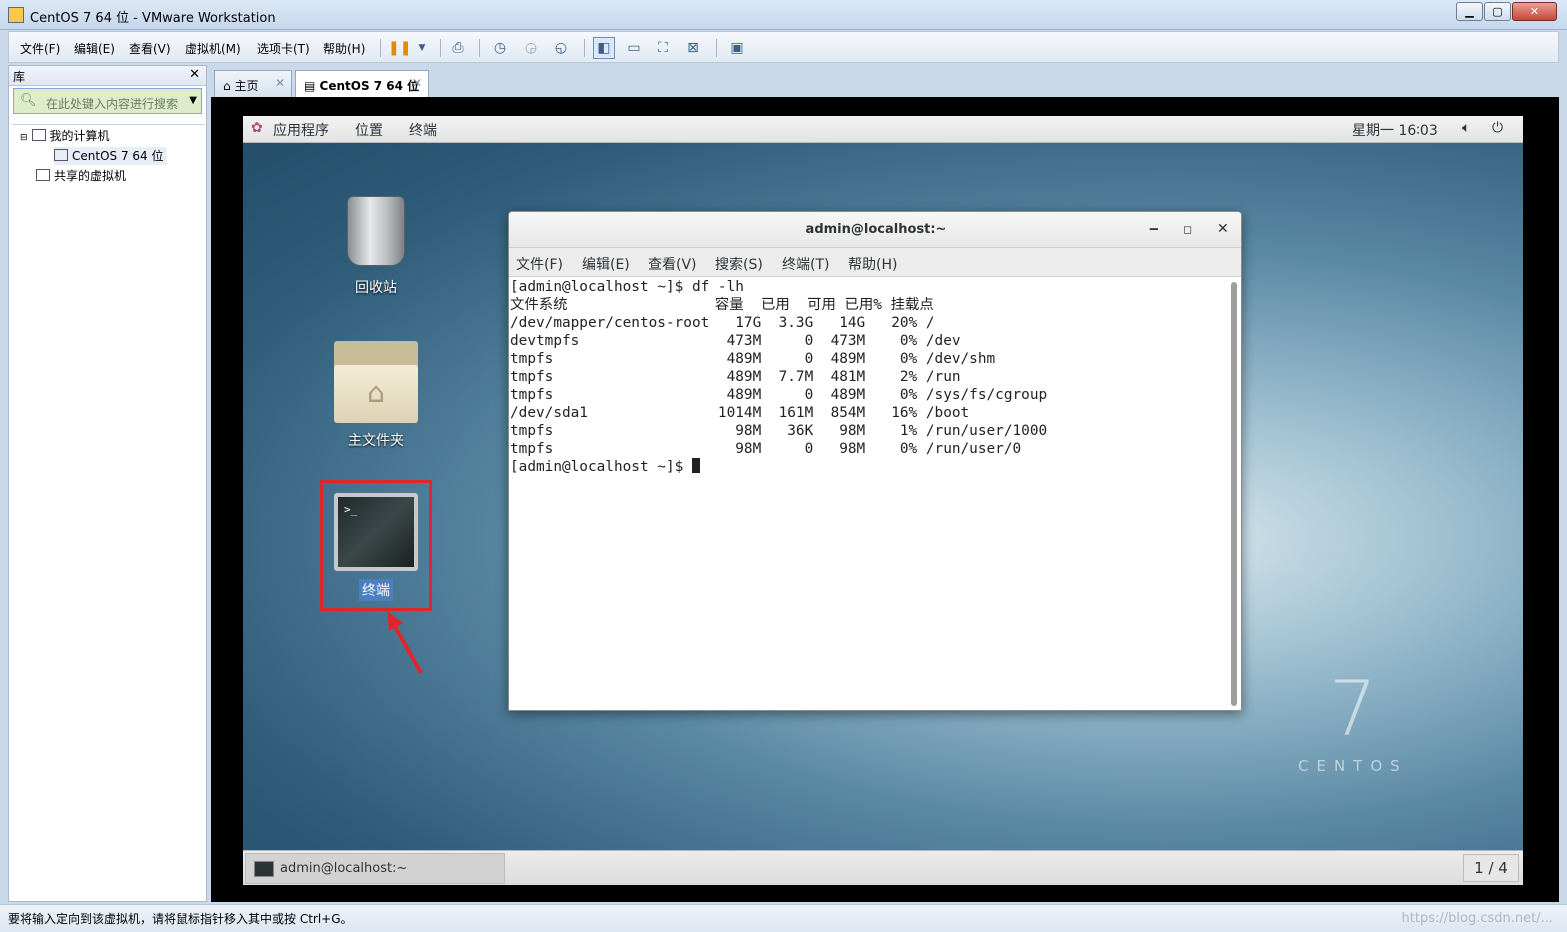 Image resolution: width=1567 pixels, height=932 pixels. I want to click on tab-centos: ▤ CentOS 7 64 位 ✕, so click(362, 83).